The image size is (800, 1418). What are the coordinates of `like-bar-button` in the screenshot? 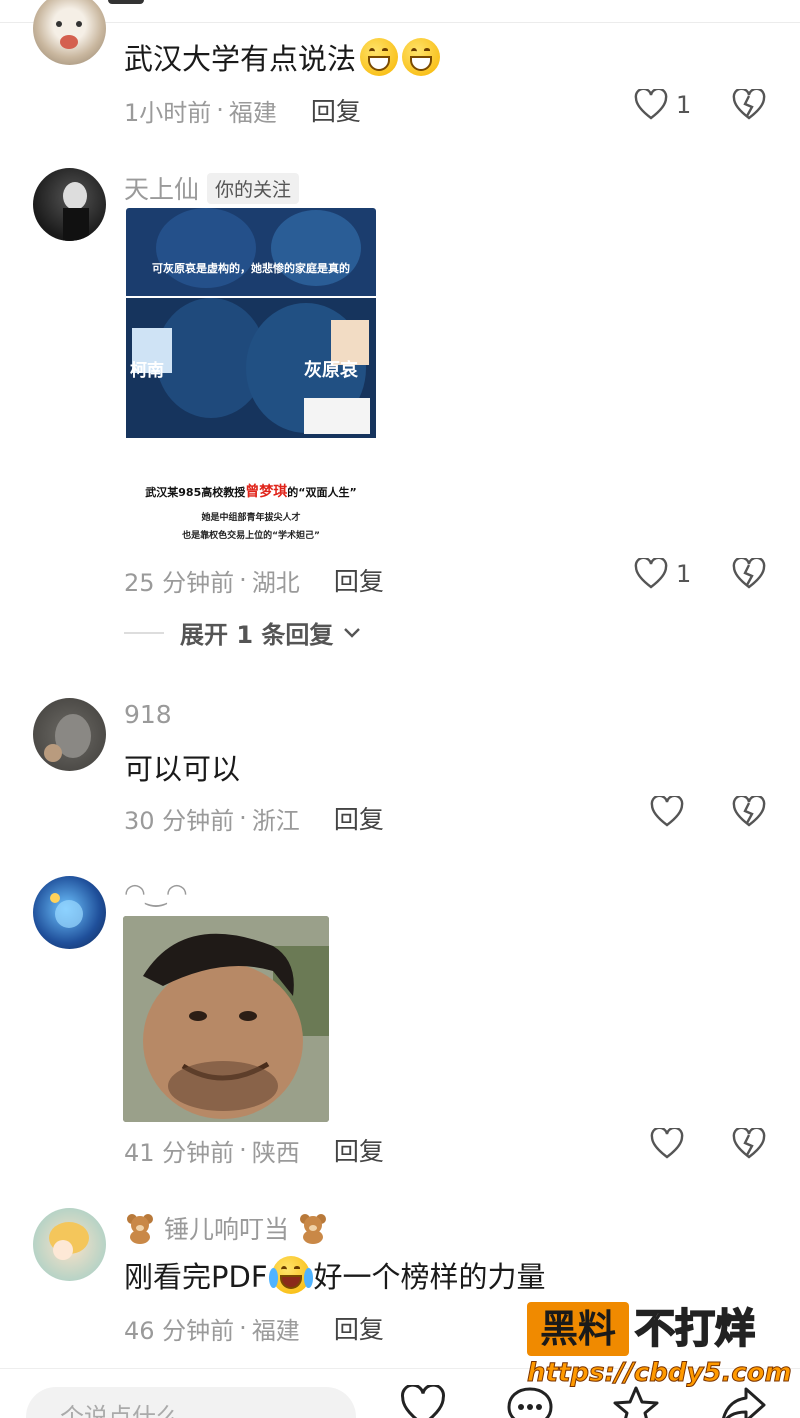 It's located at (423, 1400).